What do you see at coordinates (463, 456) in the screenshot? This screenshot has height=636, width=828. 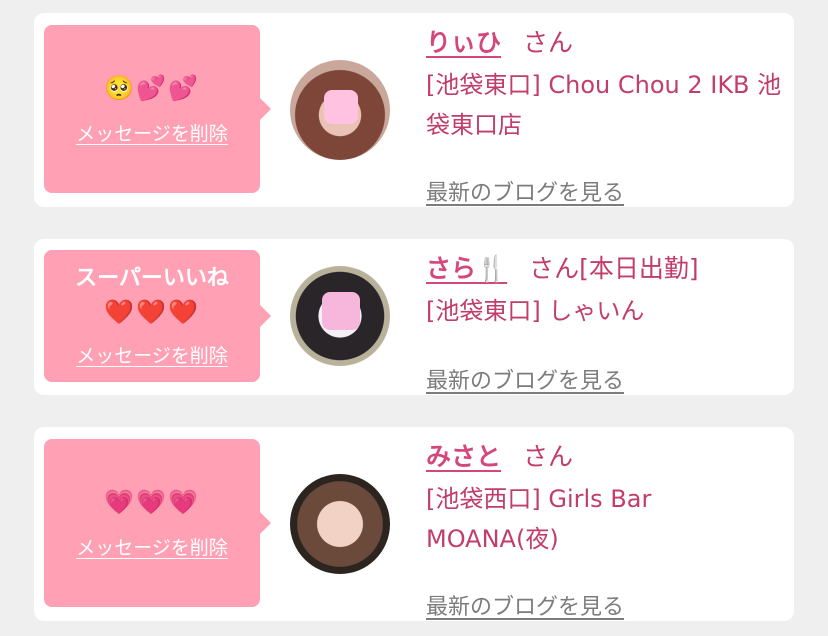 I see `profile-name-link: みさと` at bounding box center [463, 456].